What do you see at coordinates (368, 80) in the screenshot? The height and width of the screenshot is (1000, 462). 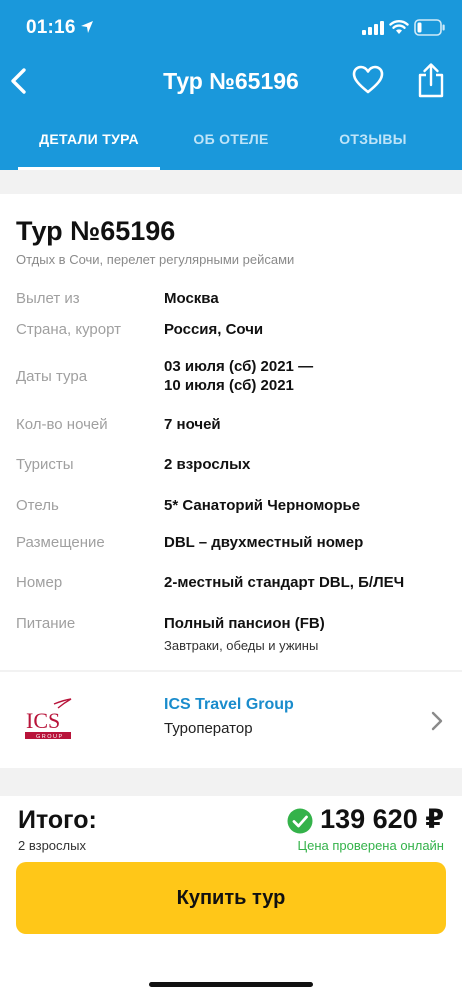 I see `favorite-heart-icon` at bounding box center [368, 80].